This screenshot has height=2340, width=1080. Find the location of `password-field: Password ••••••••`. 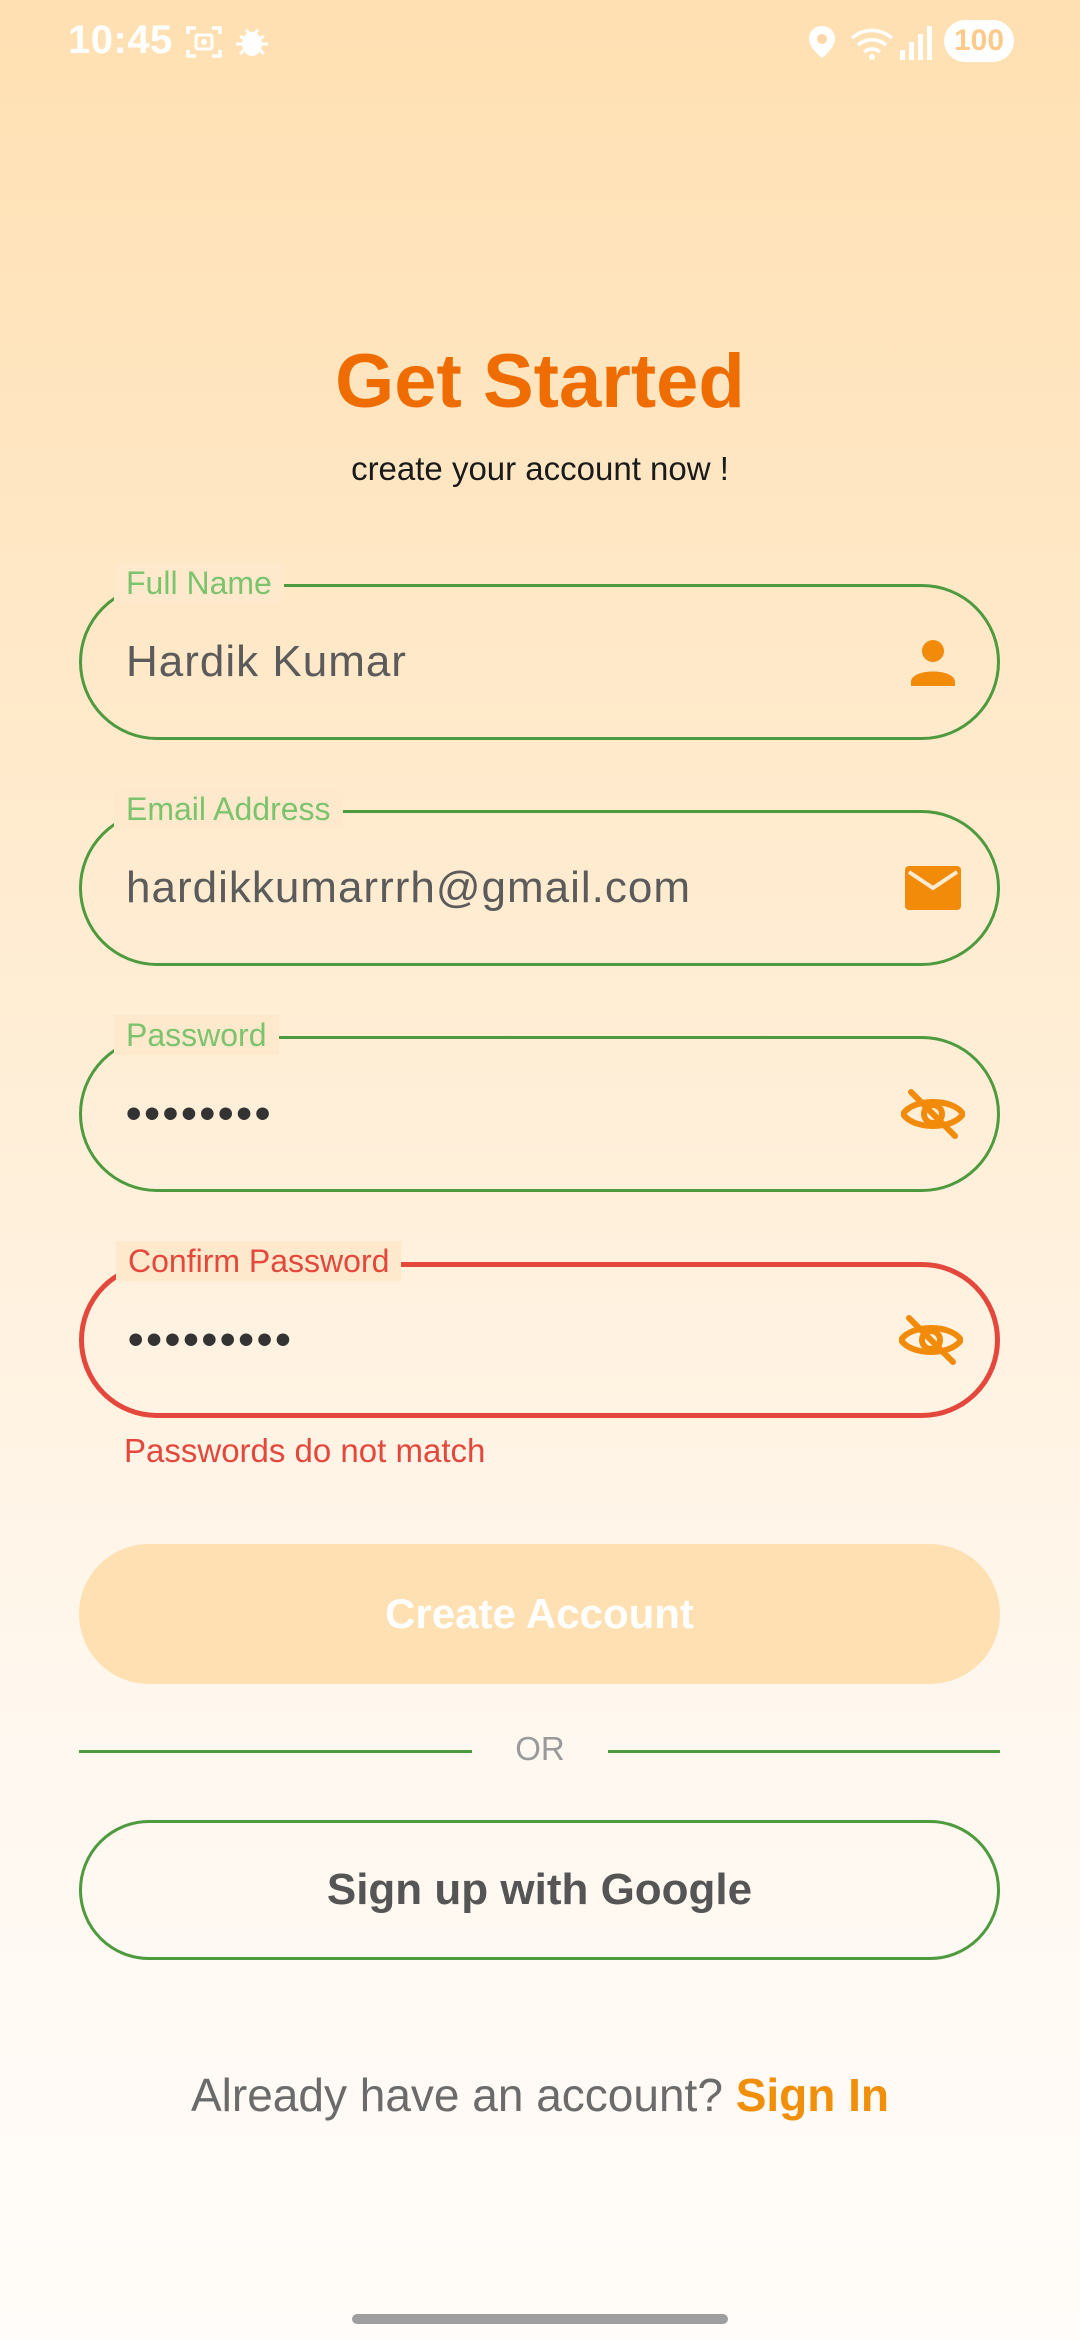

password-field: Password •••••••• is located at coordinates (539, 1103).